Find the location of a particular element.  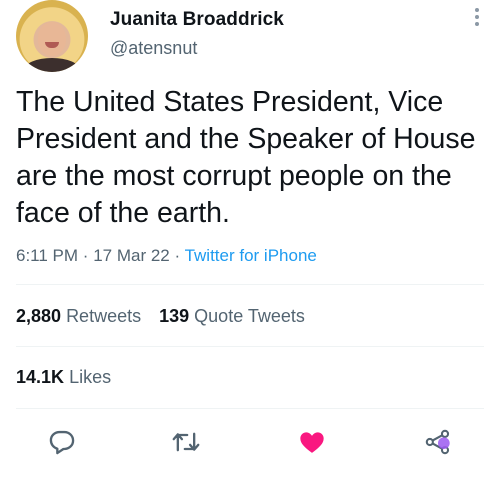

tweet-meta: 6:11 PM · 17 Mar 22 · Twitter for iPhone is located at coordinates (166, 256).